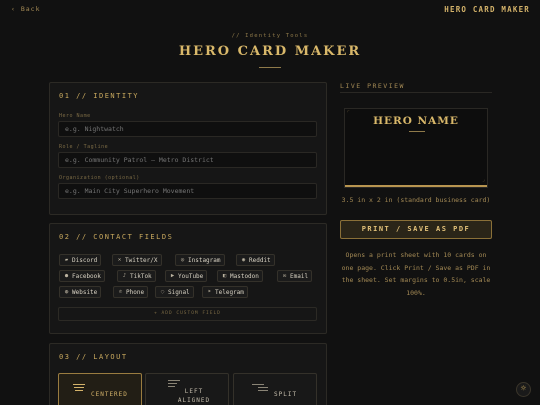  What do you see at coordinates (244, 276) in the screenshot?
I see `chip-label: Mastodon` at bounding box center [244, 276].